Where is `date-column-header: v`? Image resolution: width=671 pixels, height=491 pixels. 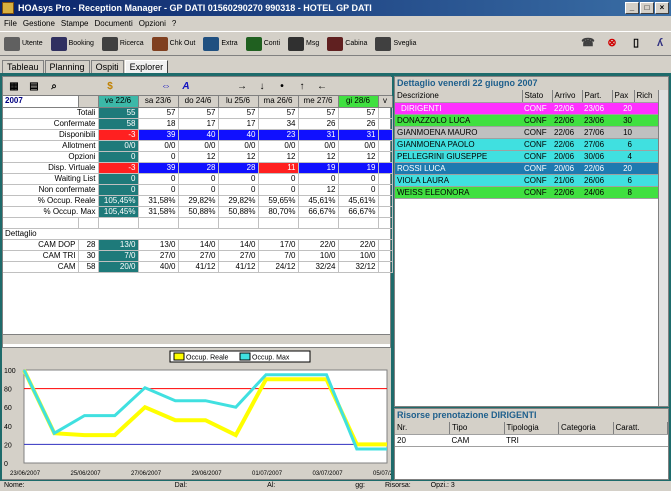 date-column-header: v is located at coordinates (385, 102).